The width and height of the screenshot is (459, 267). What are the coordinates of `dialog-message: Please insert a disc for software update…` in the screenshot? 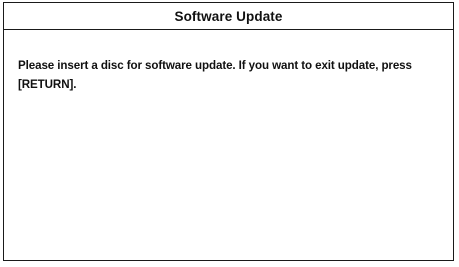 It's located at (215, 75).